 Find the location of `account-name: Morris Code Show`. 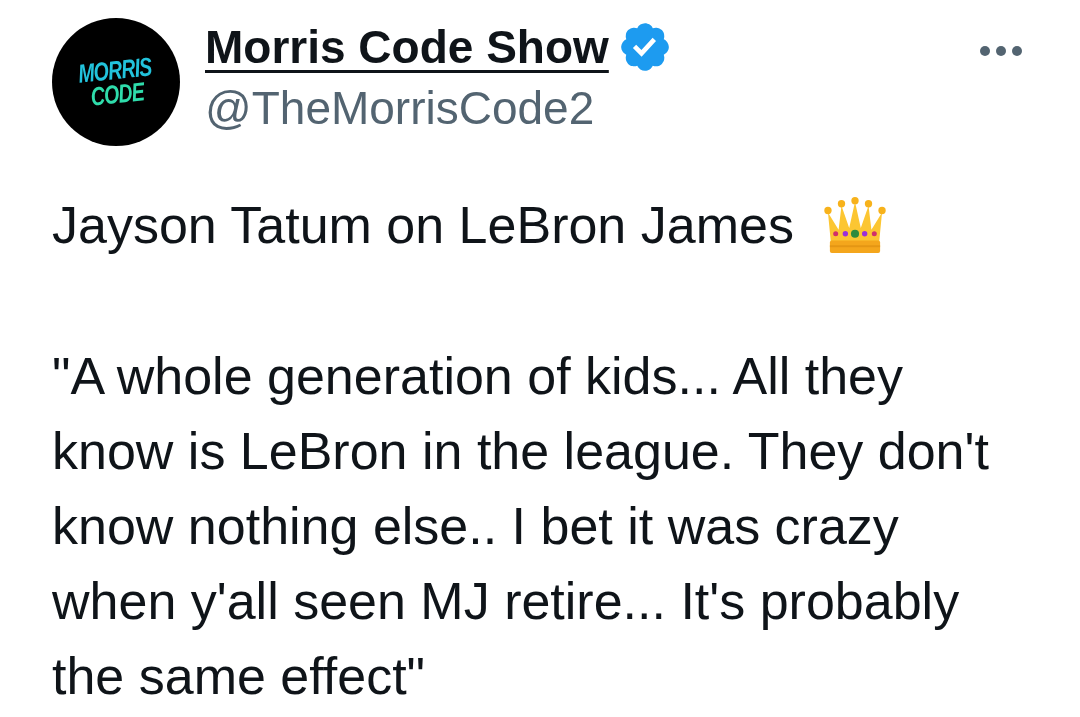

account-name: Morris Code Show is located at coordinates (407, 47).